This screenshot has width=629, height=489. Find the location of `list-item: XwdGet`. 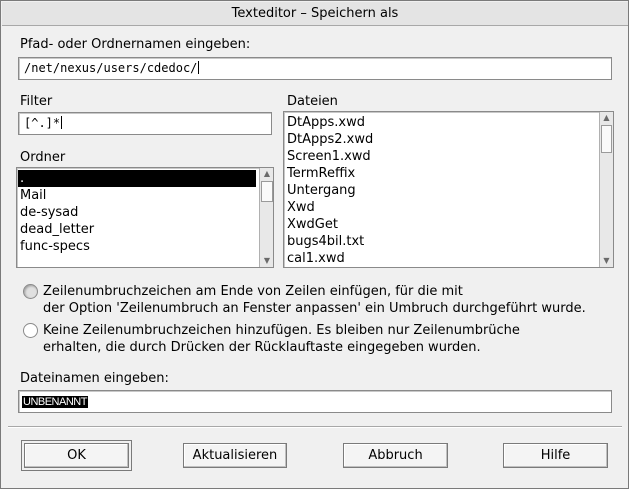

list-item: XwdGet is located at coordinates (440, 224).